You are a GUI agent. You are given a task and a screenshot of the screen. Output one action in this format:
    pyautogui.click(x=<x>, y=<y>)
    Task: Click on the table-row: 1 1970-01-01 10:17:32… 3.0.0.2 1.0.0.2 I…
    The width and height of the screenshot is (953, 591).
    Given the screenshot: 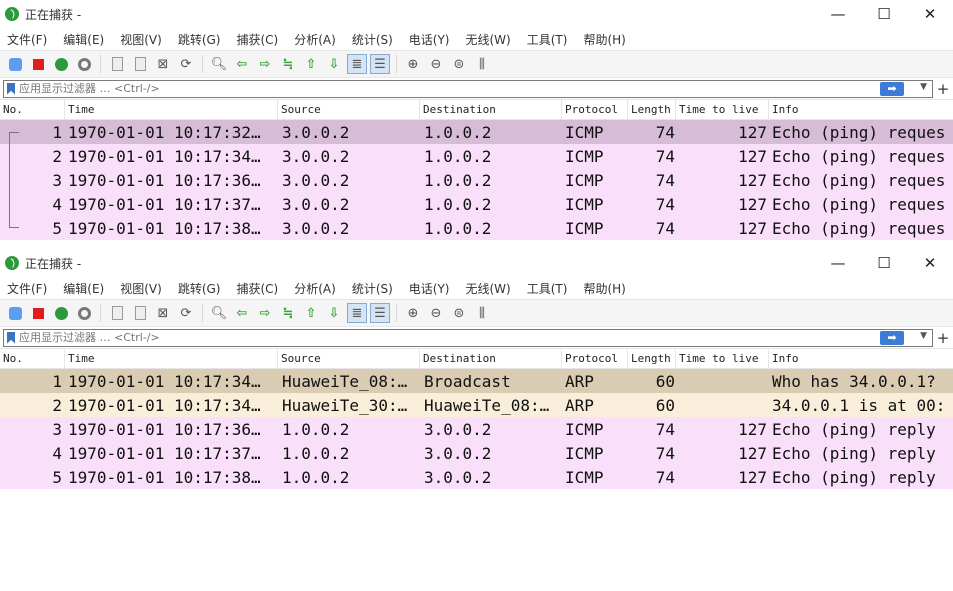 What is the action you would take?
    pyautogui.click(x=476, y=132)
    